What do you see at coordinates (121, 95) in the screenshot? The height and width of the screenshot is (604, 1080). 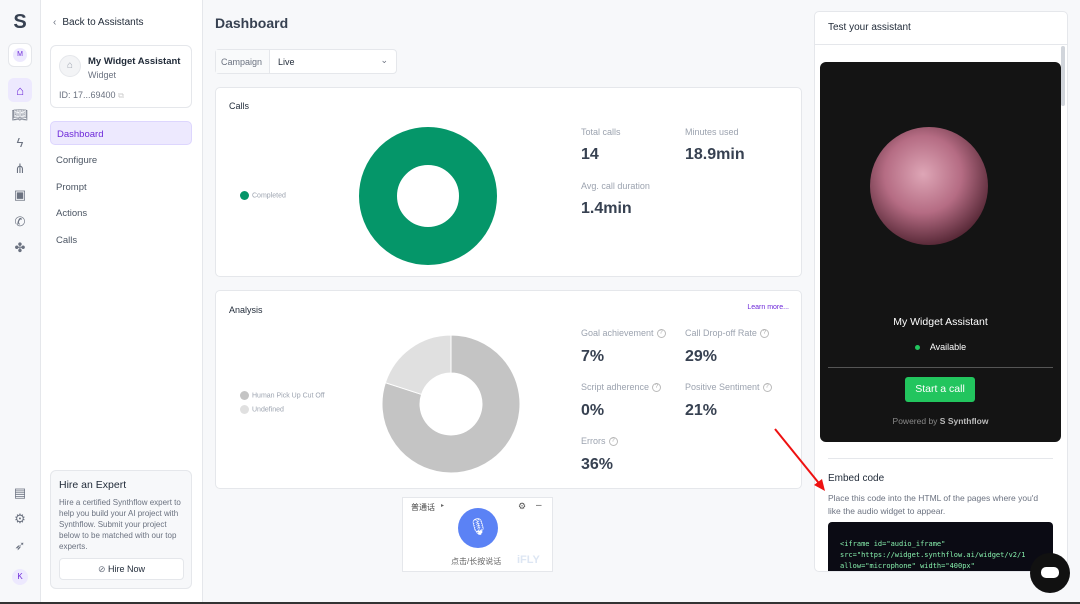 I see `copy-icon: ⧉` at bounding box center [121, 95].